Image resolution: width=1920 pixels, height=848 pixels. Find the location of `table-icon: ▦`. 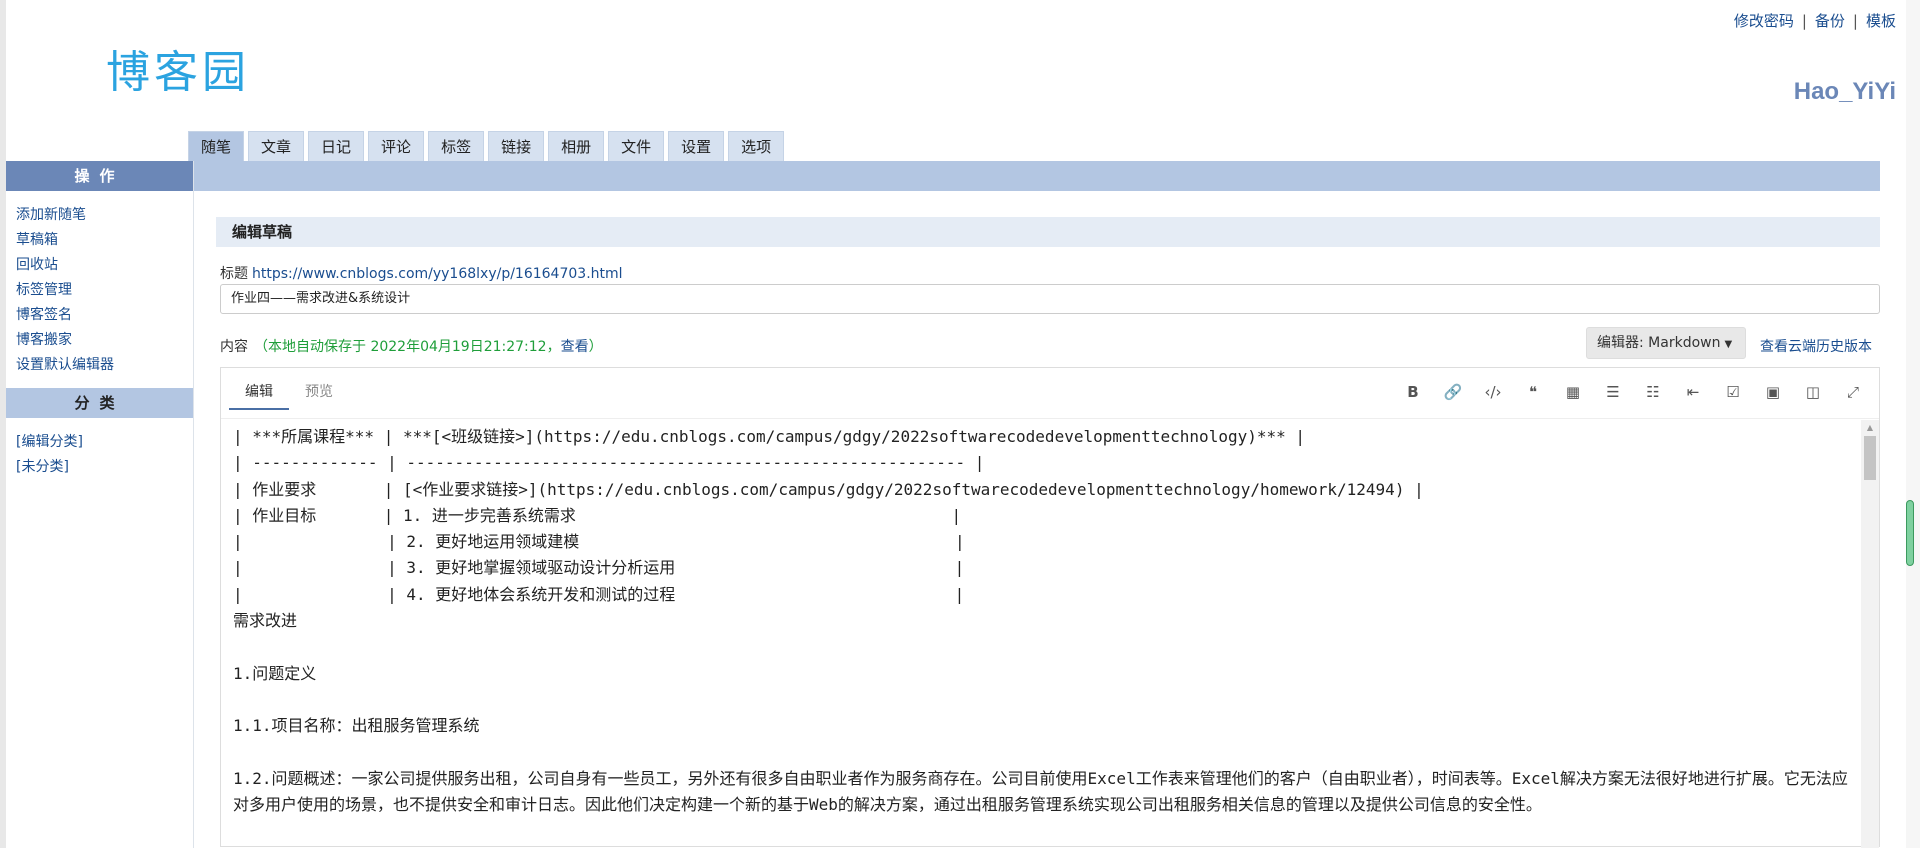

table-icon: ▦ is located at coordinates (1573, 392).